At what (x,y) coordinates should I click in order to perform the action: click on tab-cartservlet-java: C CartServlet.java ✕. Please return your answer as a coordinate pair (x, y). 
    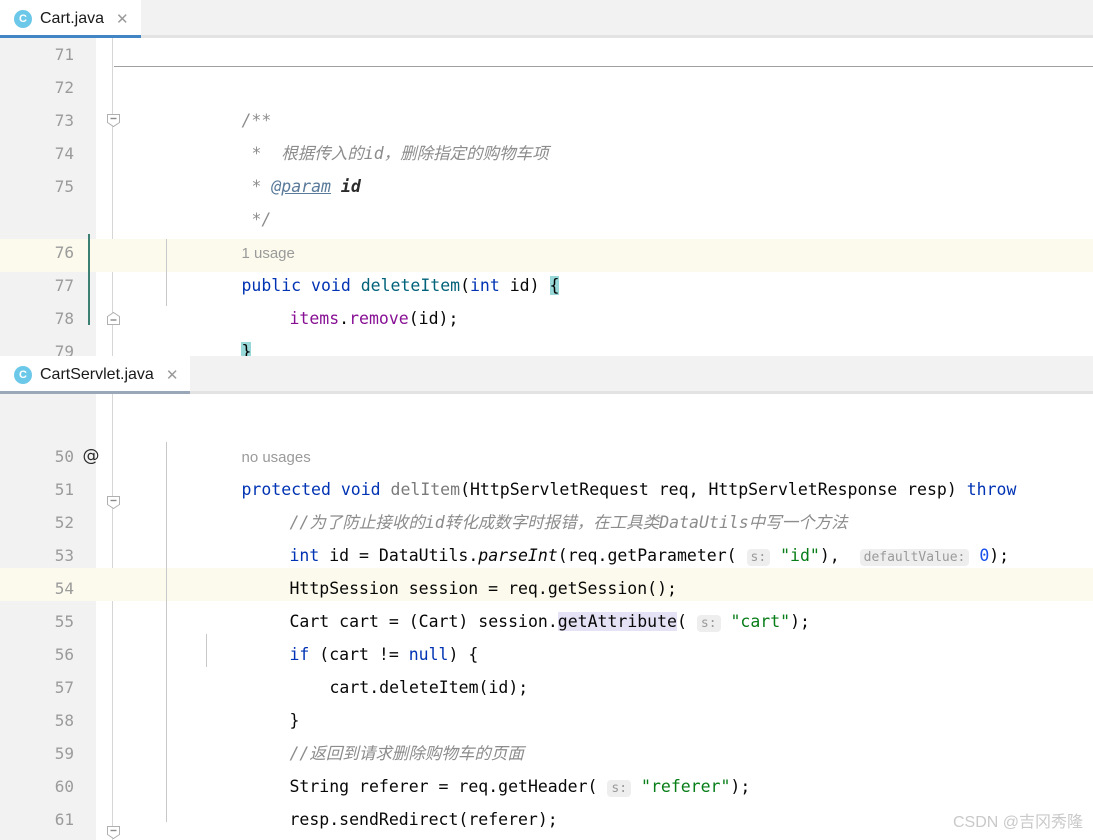
    Looking at the image, I should click on (95, 375).